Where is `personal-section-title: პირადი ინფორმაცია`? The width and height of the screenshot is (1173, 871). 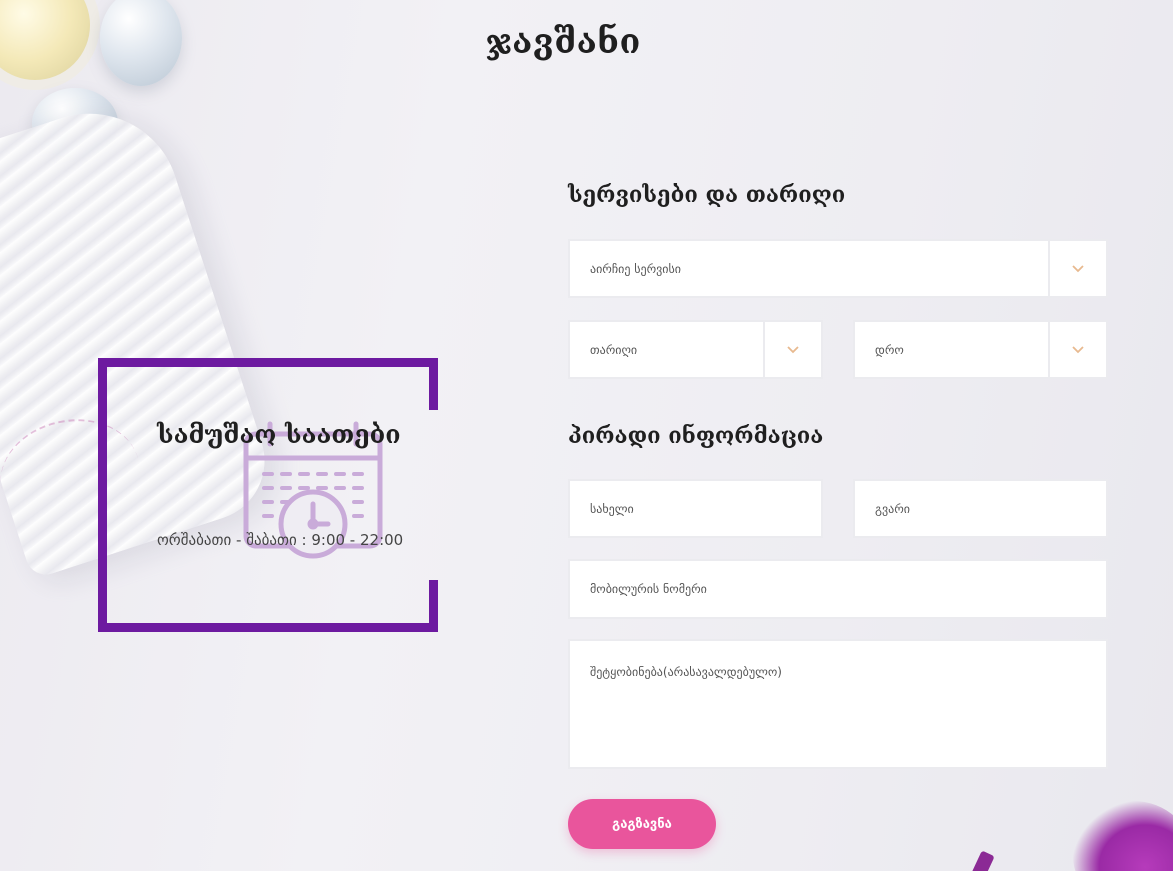 personal-section-title: პირადი ინფორმაცია is located at coordinates (696, 436).